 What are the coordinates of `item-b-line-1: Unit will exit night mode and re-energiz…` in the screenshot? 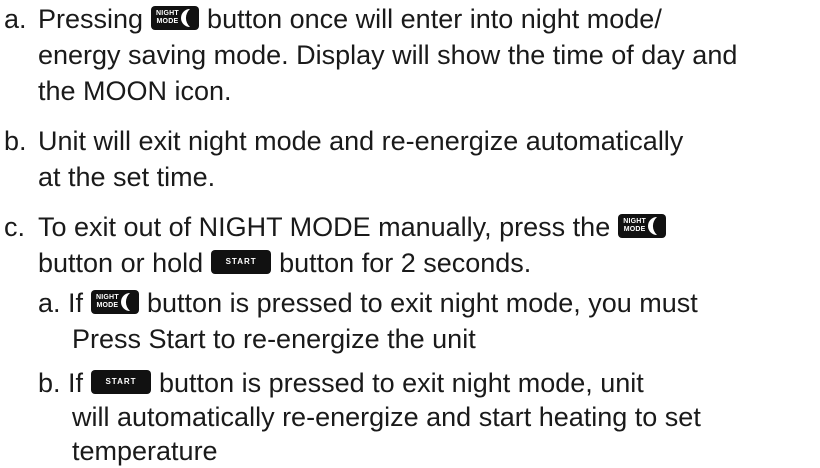 It's located at (361, 141).